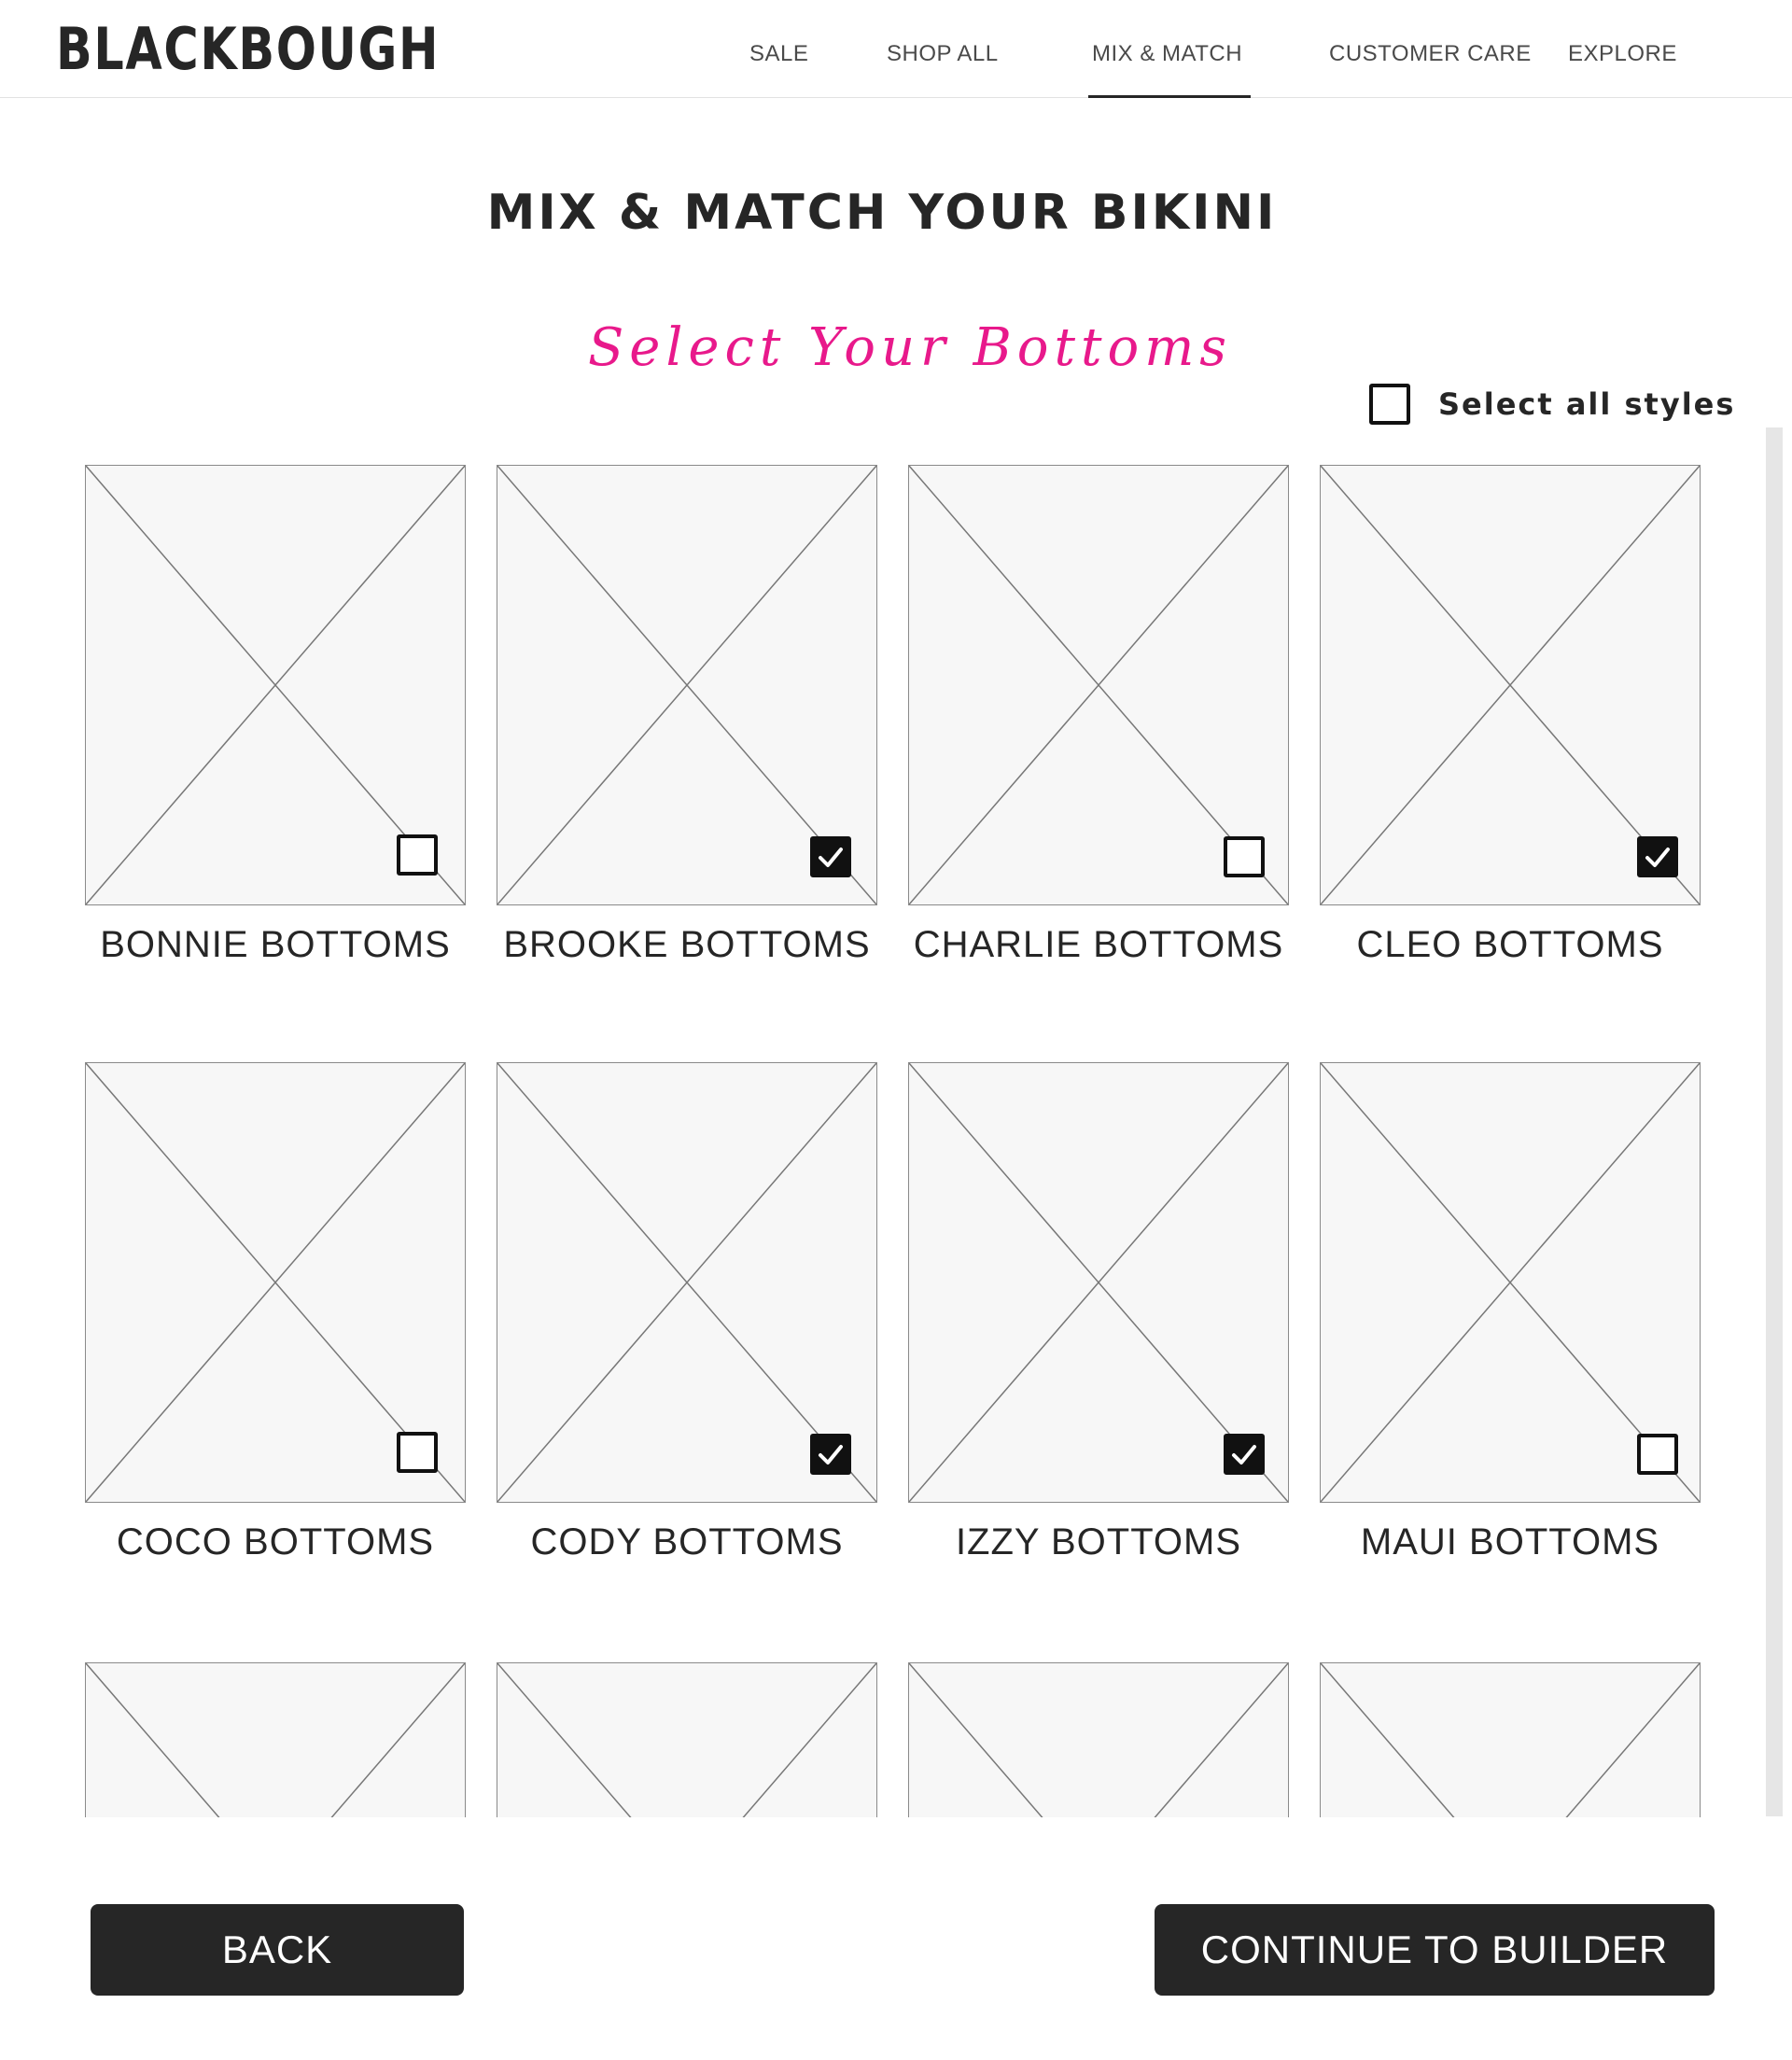 This screenshot has width=1792, height=2060. What do you see at coordinates (1098, 1542) in the screenshot?
I see `product-name: IZZY BOTTOMS` at bounding box center [1098, 1542].